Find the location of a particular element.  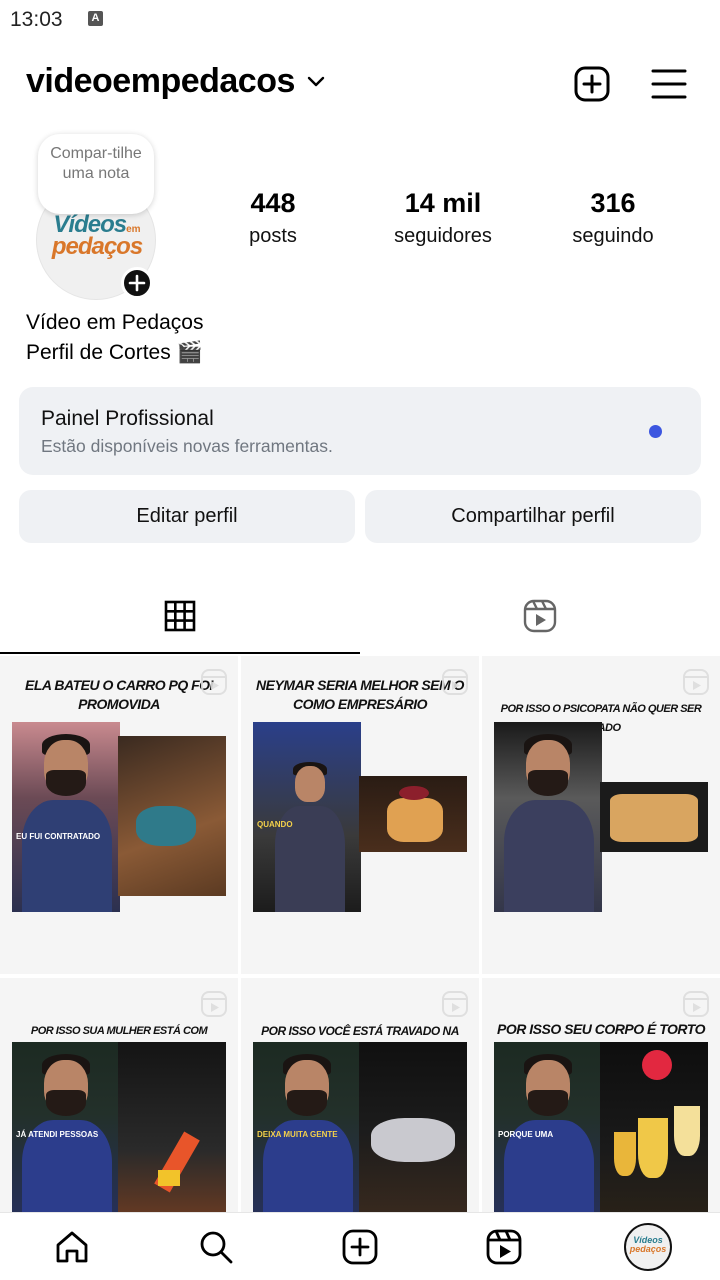

username-switcher: videoempedacos is located at coordinates (160, 81).